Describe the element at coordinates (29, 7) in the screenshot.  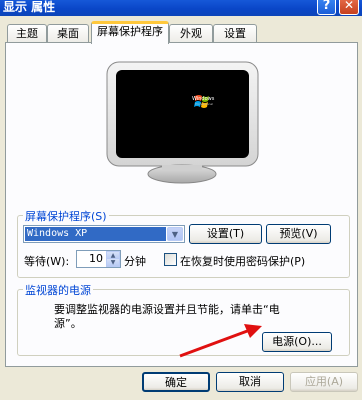
I see `window-title: 显示 属性` at that location.